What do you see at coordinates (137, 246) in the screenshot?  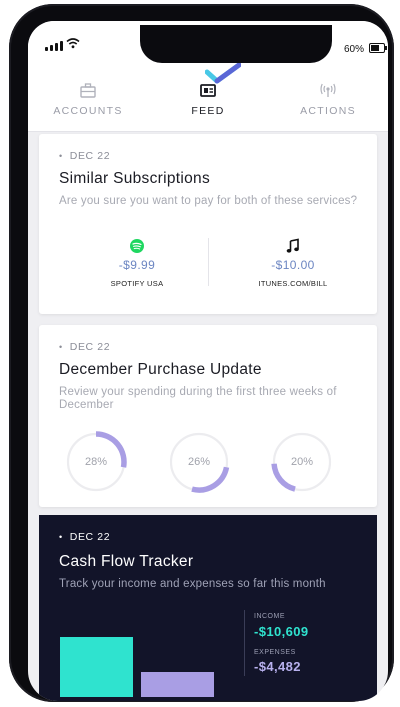 I see `spotify-icon` at bounding box center [137, 246].